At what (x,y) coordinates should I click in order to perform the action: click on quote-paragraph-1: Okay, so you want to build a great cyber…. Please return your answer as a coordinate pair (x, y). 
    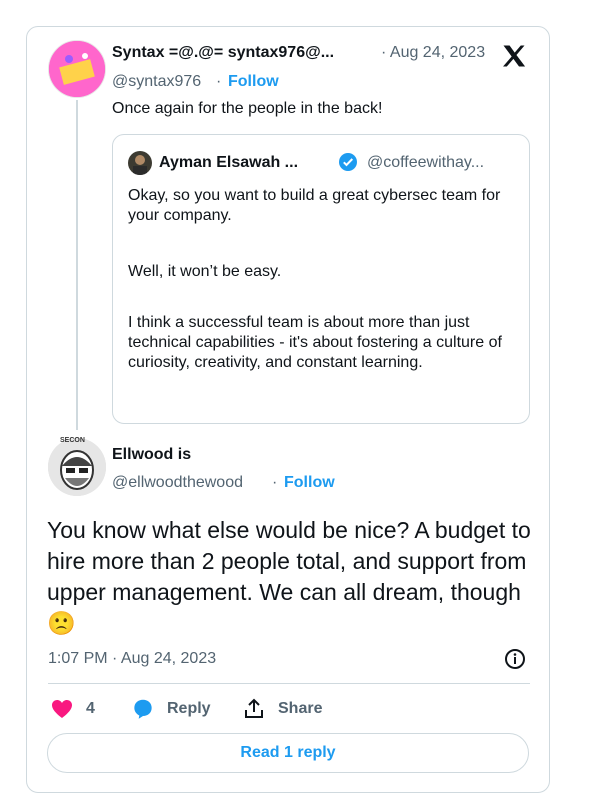
    Looking at the image, I should click on (314, 205).